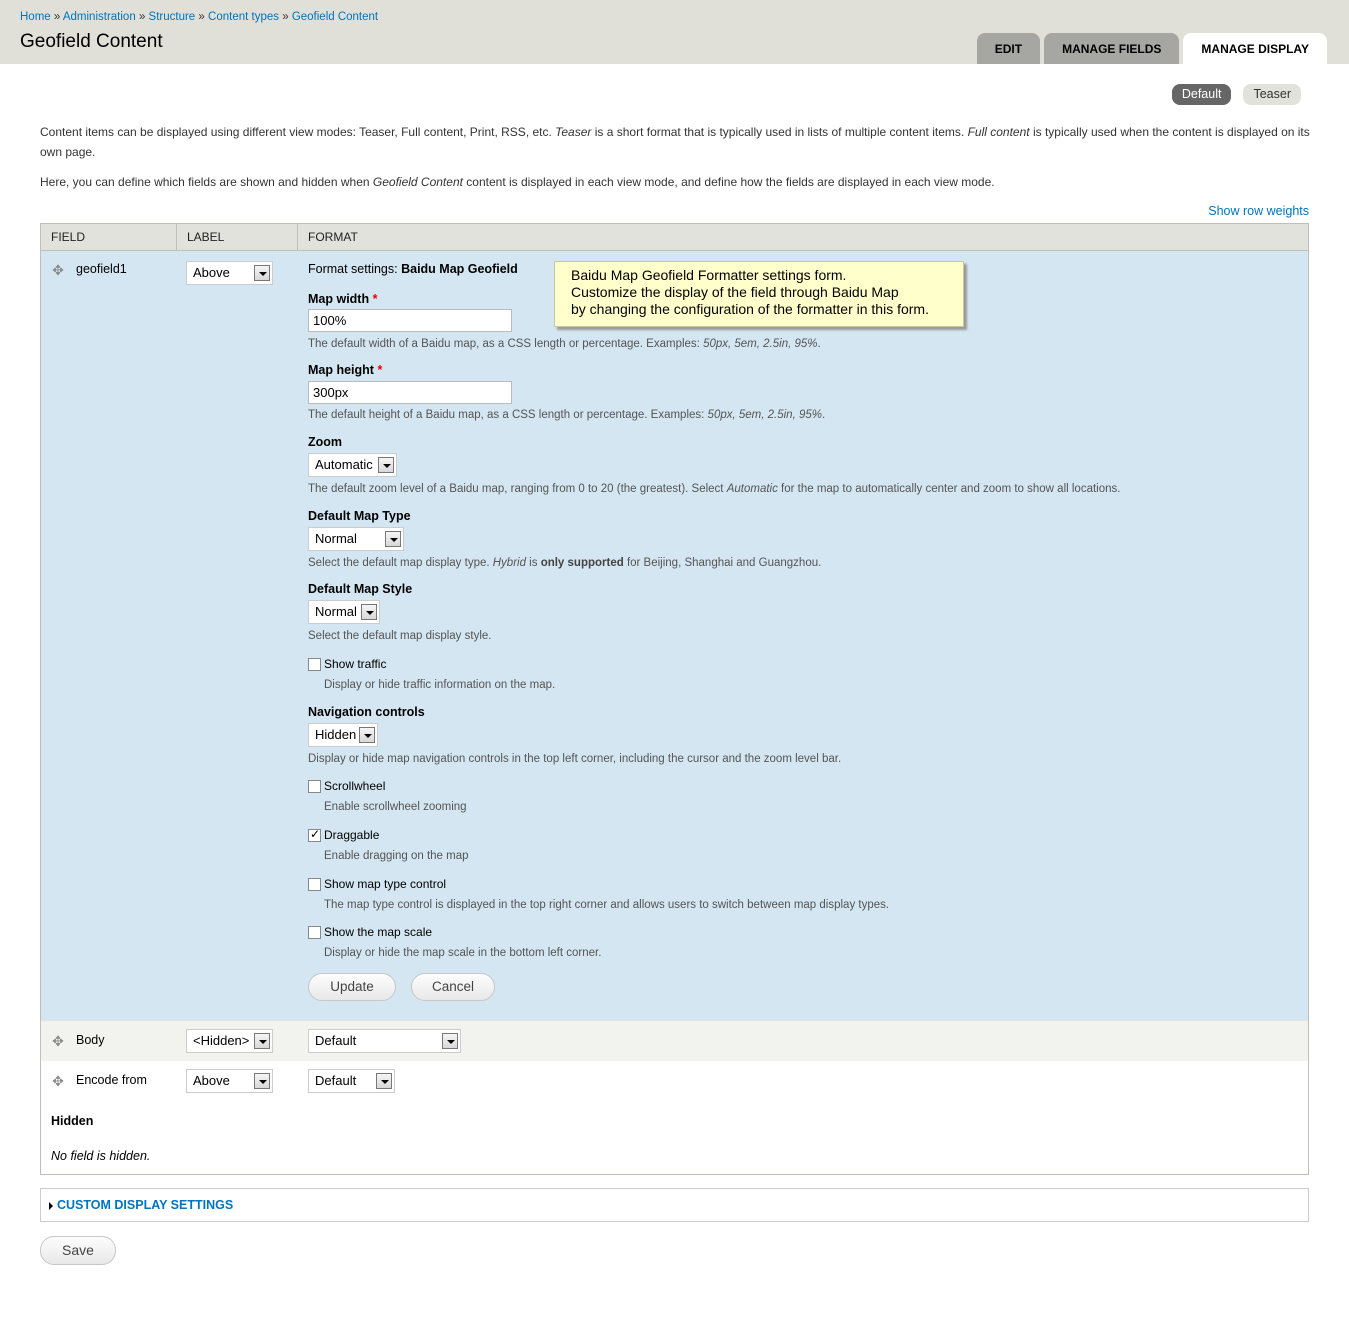 The width and height of the screenshot is (1349, 1332). What do you see at coordinates (355, 664) in the screenshot?
I see `show-traffic-label: Show traffic` at bounding box center [355, 664].